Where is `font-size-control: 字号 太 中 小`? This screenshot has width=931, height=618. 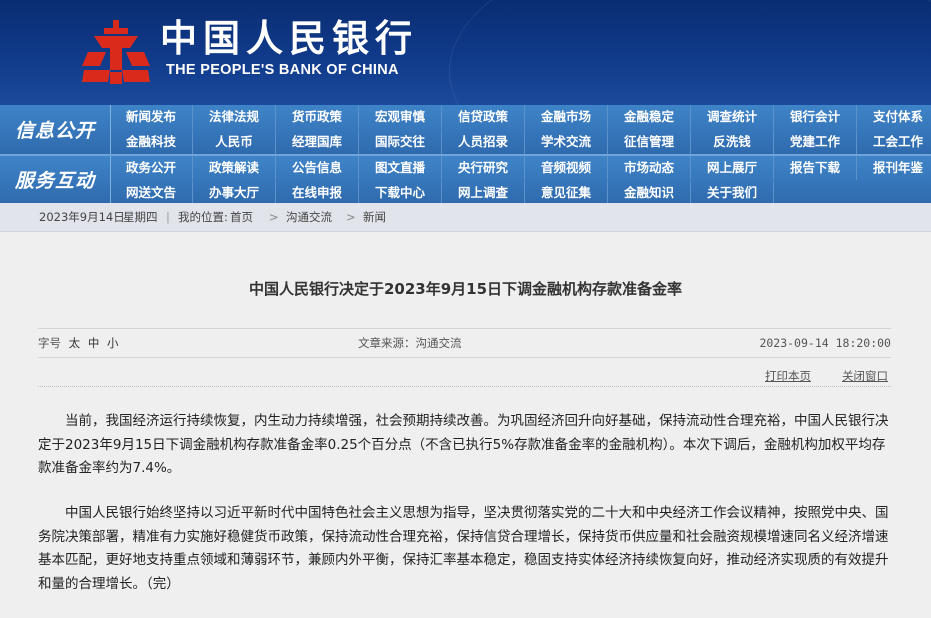 font-size-control: 字号 太 中 小 is located at coordinates (78, 343).